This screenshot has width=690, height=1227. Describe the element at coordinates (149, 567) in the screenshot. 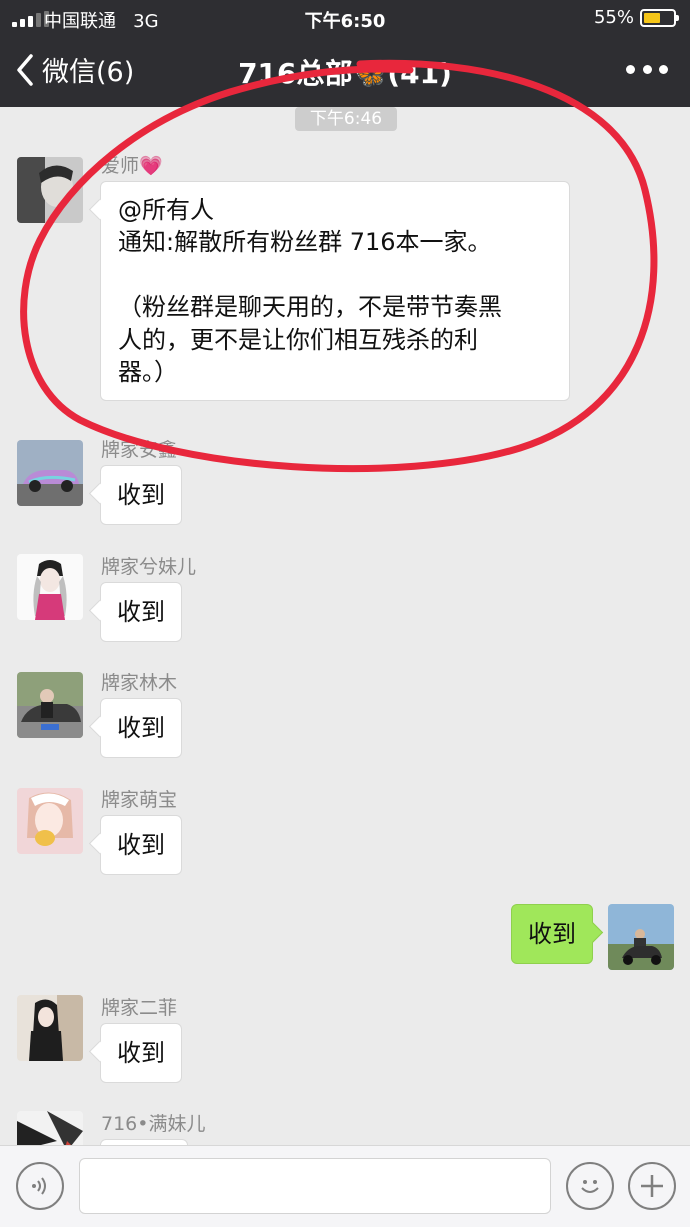

I see `sender-name: 牌家兮妹儿` at that location.